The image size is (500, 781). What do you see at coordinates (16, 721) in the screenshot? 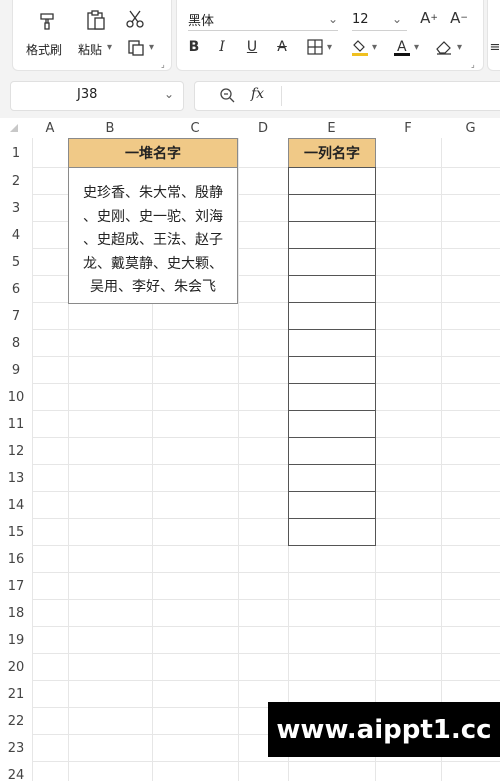
I see `row-header: 22` at bounding box center [16, 721].